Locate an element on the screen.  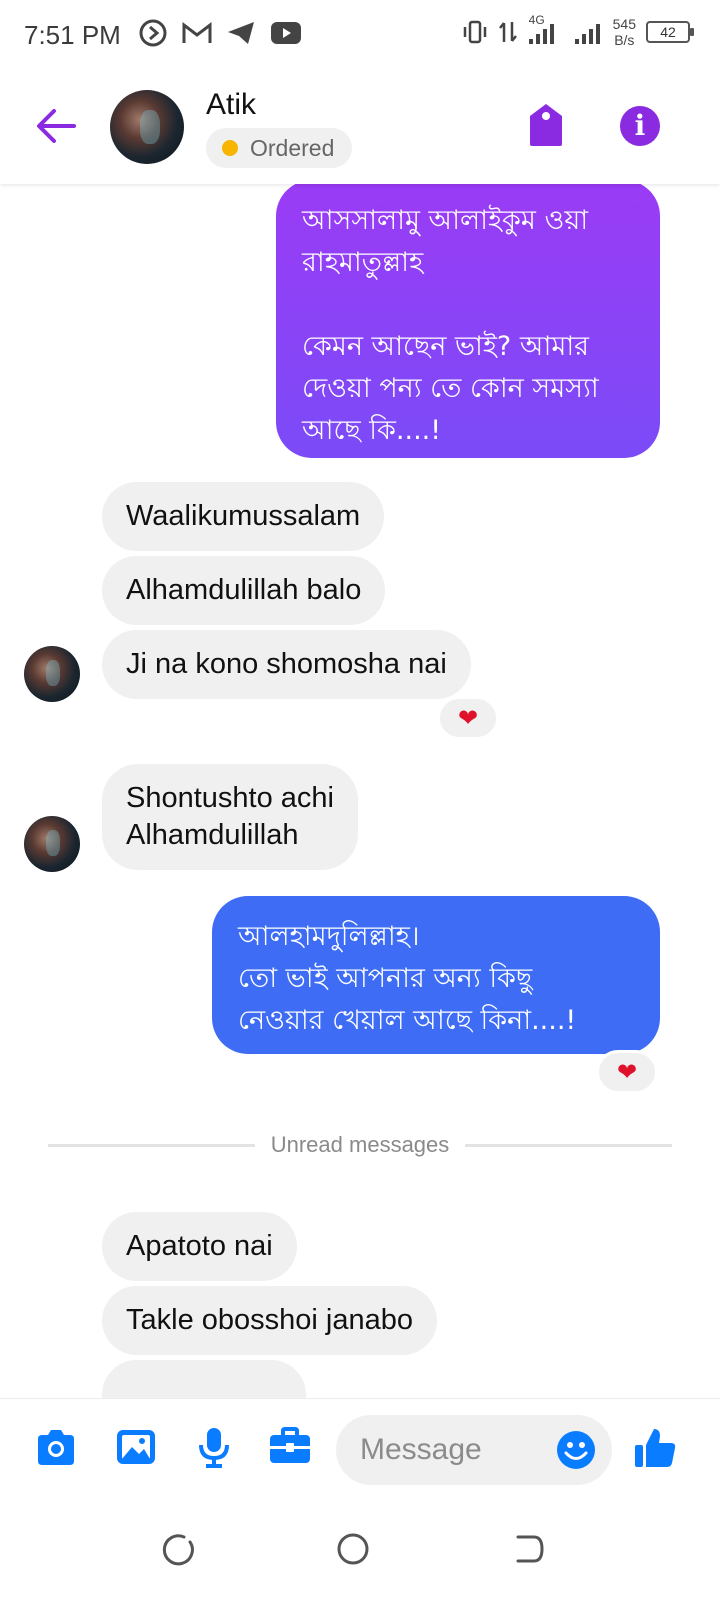
status-label: Ordered is located at coordinates (292, 147).